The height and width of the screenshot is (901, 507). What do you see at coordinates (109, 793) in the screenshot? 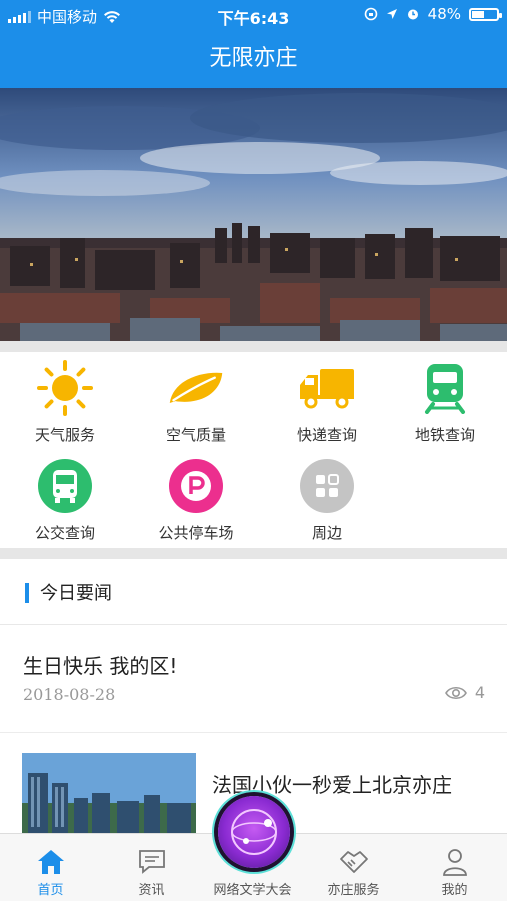
I see `news-thumbnail` at bounding box center [109, 793].